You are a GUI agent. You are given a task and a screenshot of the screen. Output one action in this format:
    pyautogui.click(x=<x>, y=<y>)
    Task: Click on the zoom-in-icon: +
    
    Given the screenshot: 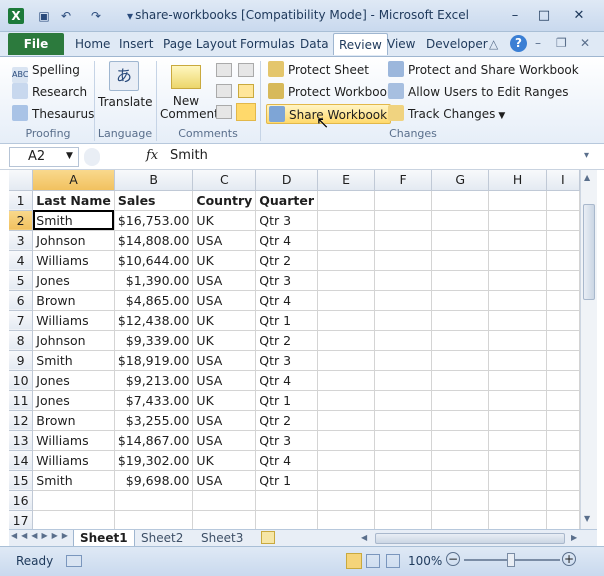 What is the action you would take?
    pyautogui.click(x=569, y=559)
    